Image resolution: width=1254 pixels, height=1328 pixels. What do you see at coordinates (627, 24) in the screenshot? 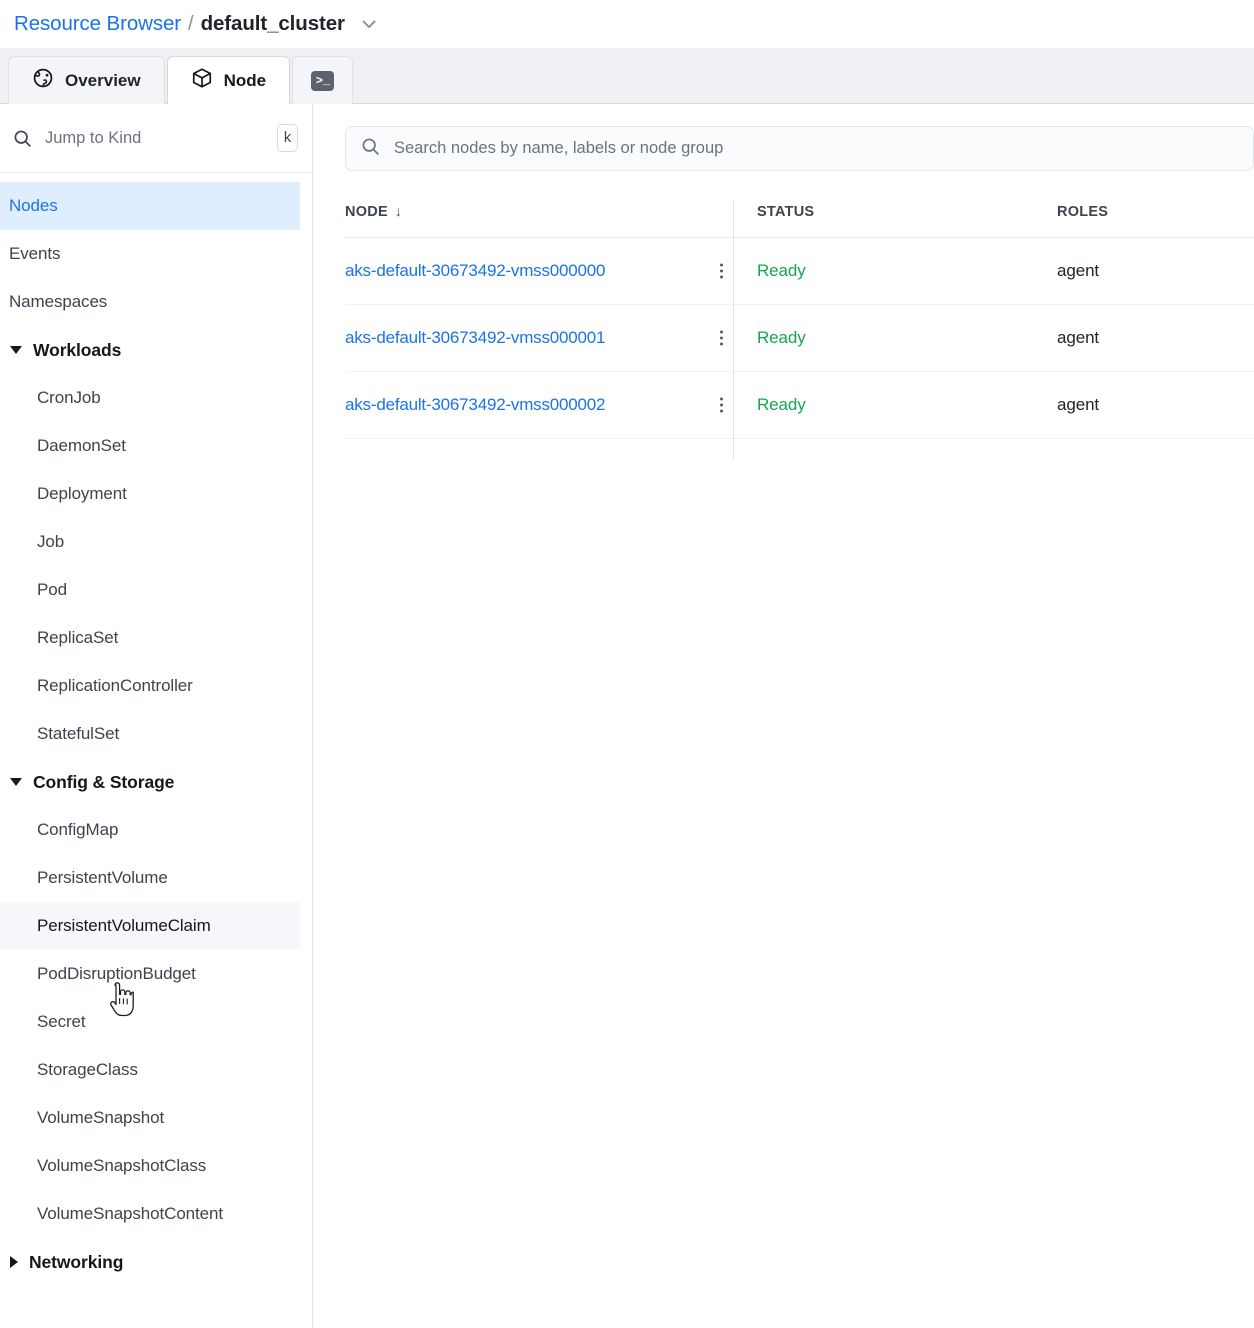
I see `breadcrumb: Resource Browser / default_cluster` at bounding box center [627, 24].